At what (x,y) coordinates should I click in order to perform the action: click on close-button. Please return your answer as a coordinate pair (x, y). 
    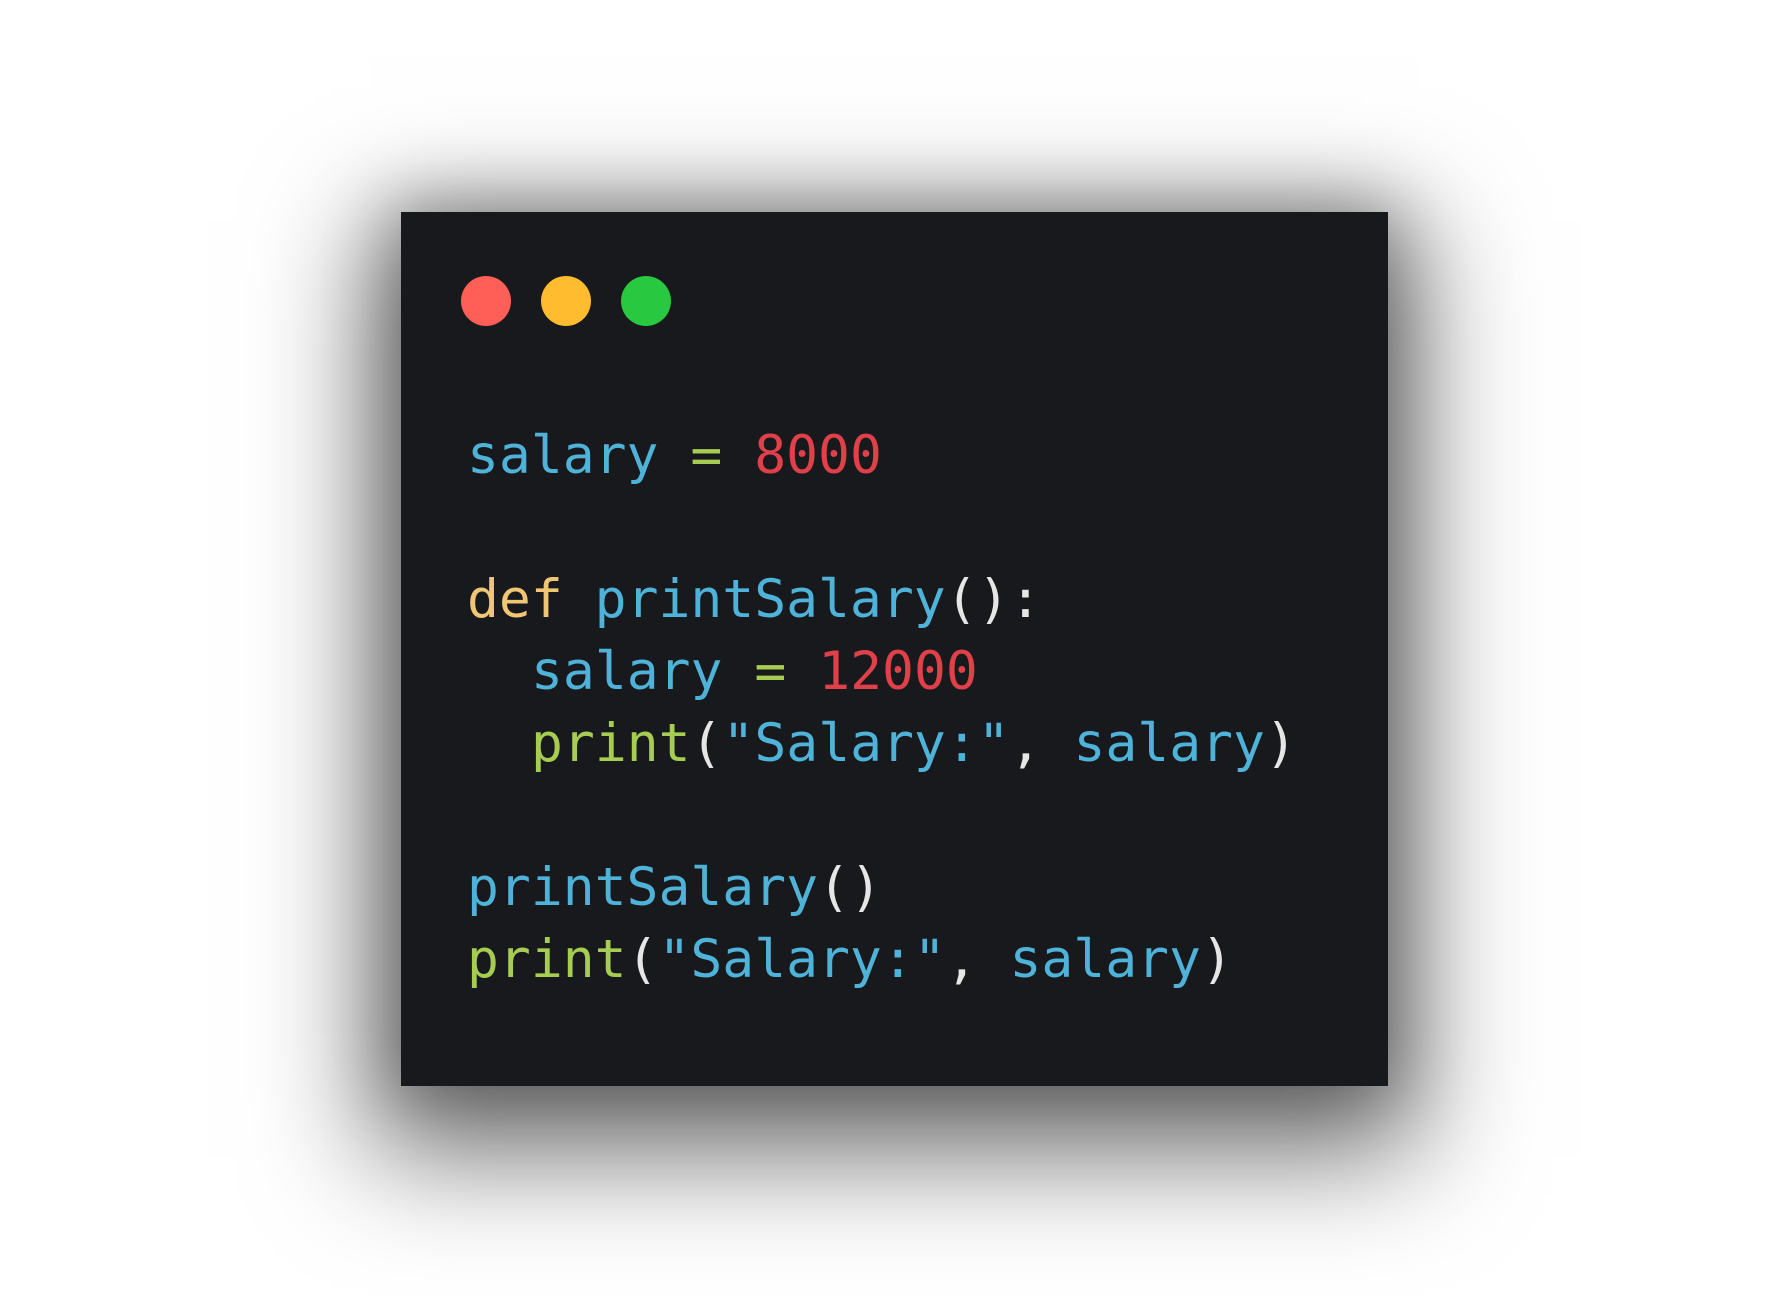
    Looking at the image, I should click on (486, 301).